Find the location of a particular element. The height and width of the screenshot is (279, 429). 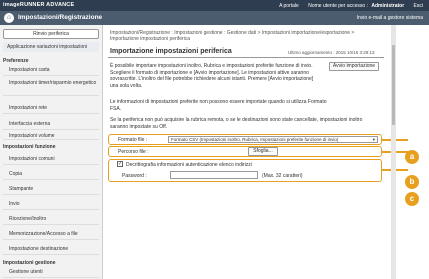

chevron-down-icon: ▾ is located at coordinates (373, 139).